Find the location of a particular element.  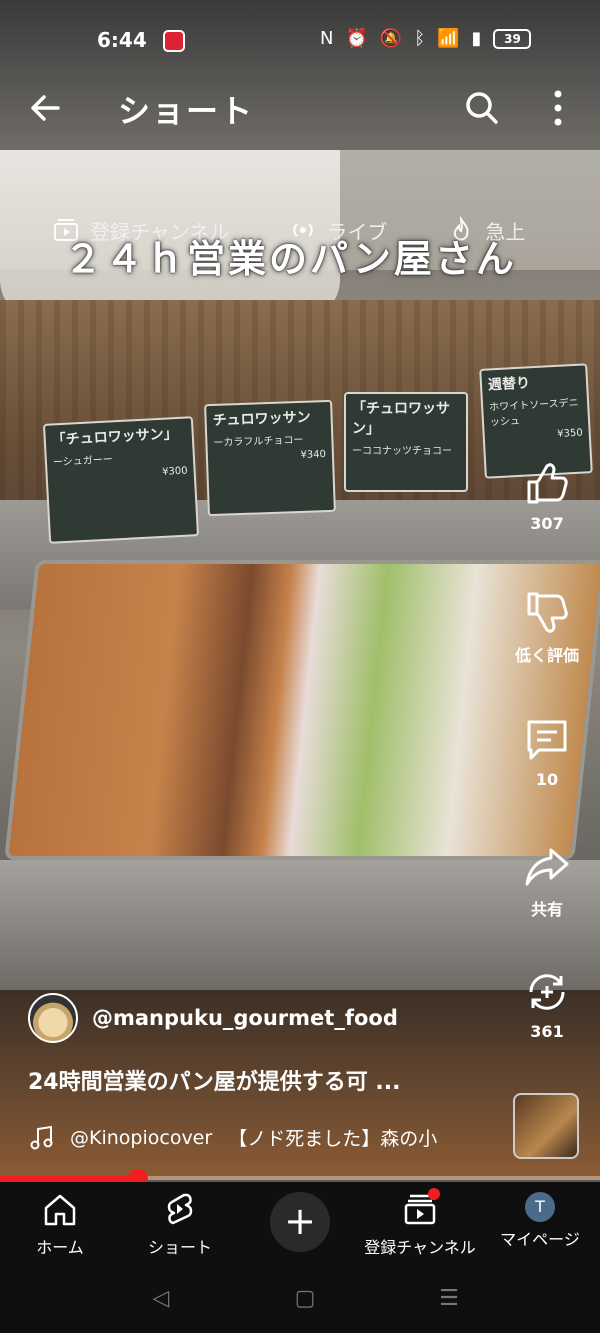

page-title: ショート is located at coordinates (186, 111).